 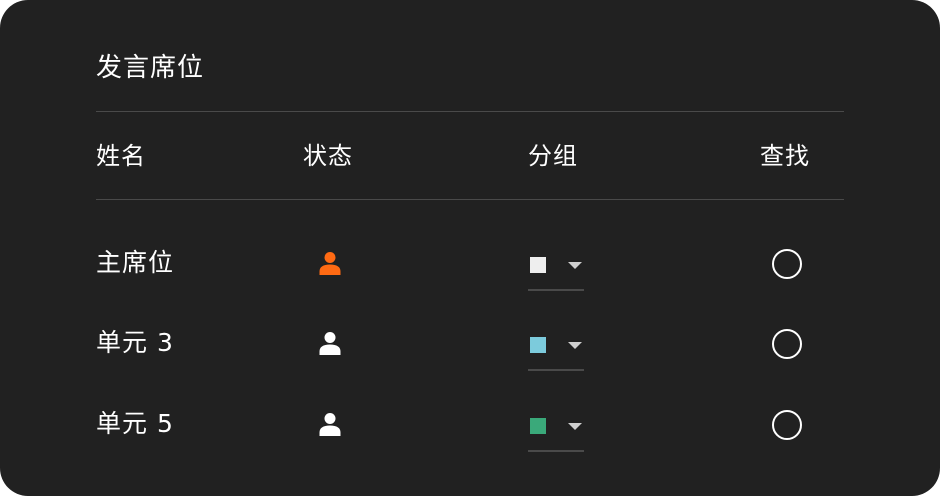 I want to click on column-header-name: 姓名, so click(x=121, y=156).